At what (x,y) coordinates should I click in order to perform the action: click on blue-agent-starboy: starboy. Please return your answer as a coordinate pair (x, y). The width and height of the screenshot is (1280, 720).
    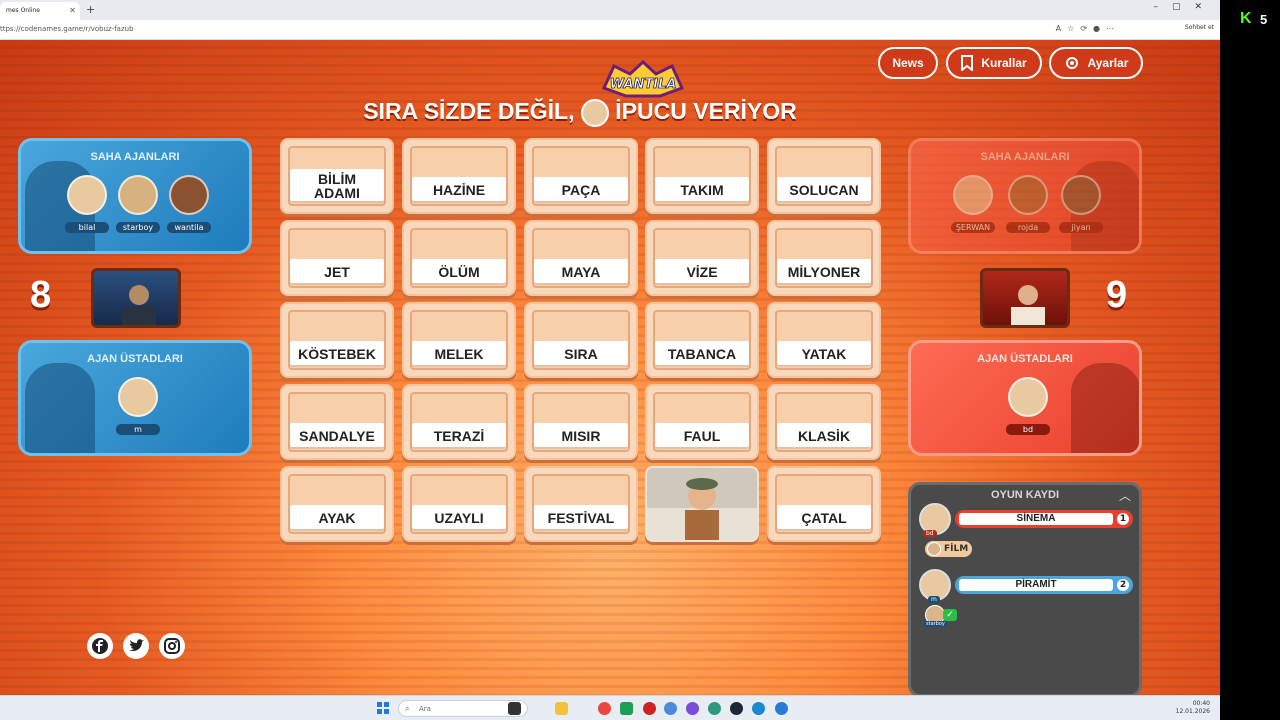
    Looking at the image, I should click on (138, 204).